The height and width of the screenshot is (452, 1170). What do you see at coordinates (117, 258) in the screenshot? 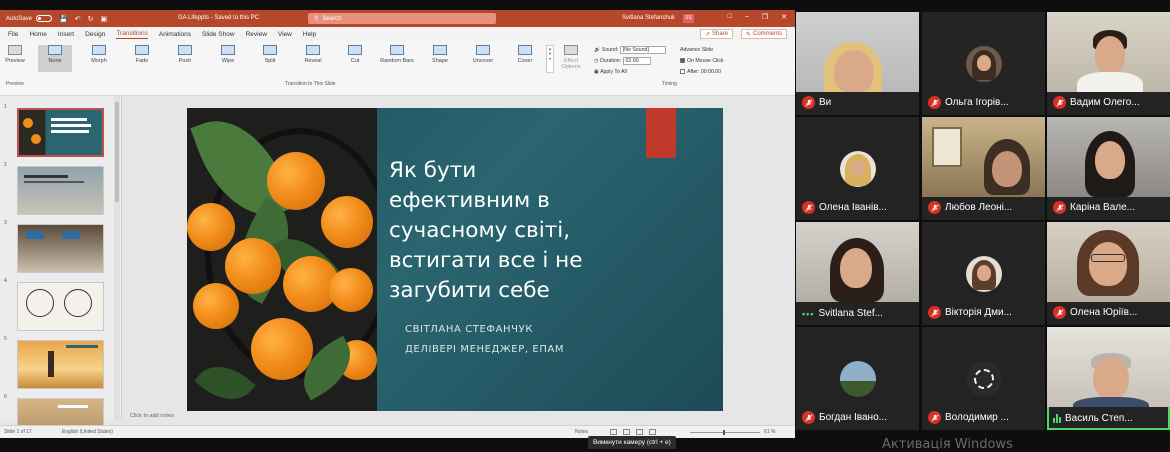
I see `thumbnails-scrollbar` at bounding box center [117, 258].